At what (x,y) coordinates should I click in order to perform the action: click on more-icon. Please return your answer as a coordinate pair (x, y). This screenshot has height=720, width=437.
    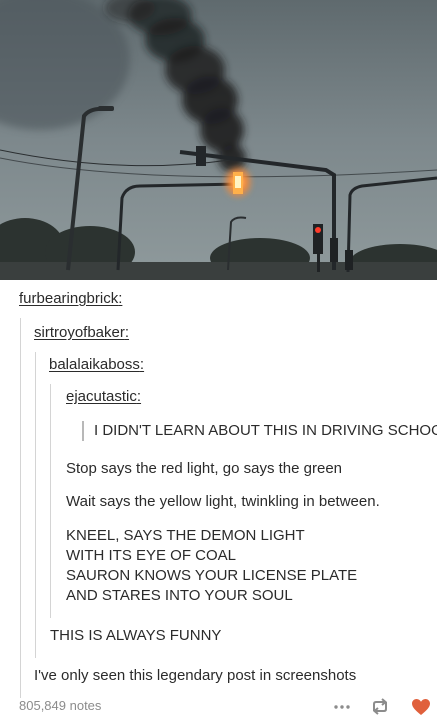
    Looking at the image, I should click on (342, 707).